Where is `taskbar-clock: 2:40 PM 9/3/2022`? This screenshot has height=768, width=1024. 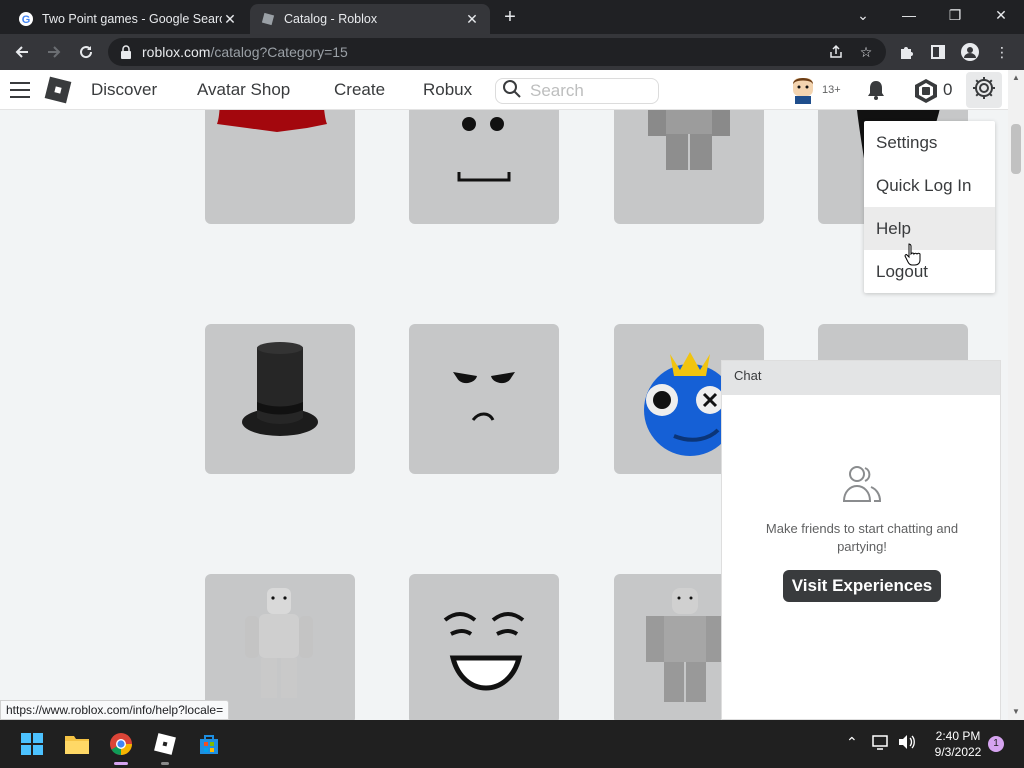 taskbar-clock: 2:40 PM 9/3/2022 is located at coordinates (958, 744).